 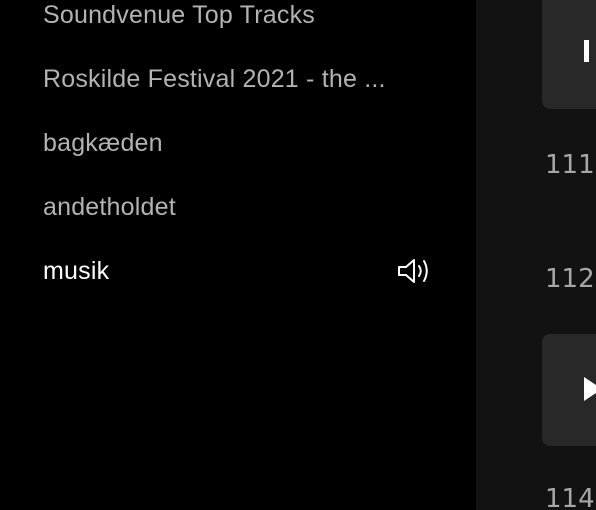 I want to click on playlist-item-label: musik, so click(x=76, y=270).